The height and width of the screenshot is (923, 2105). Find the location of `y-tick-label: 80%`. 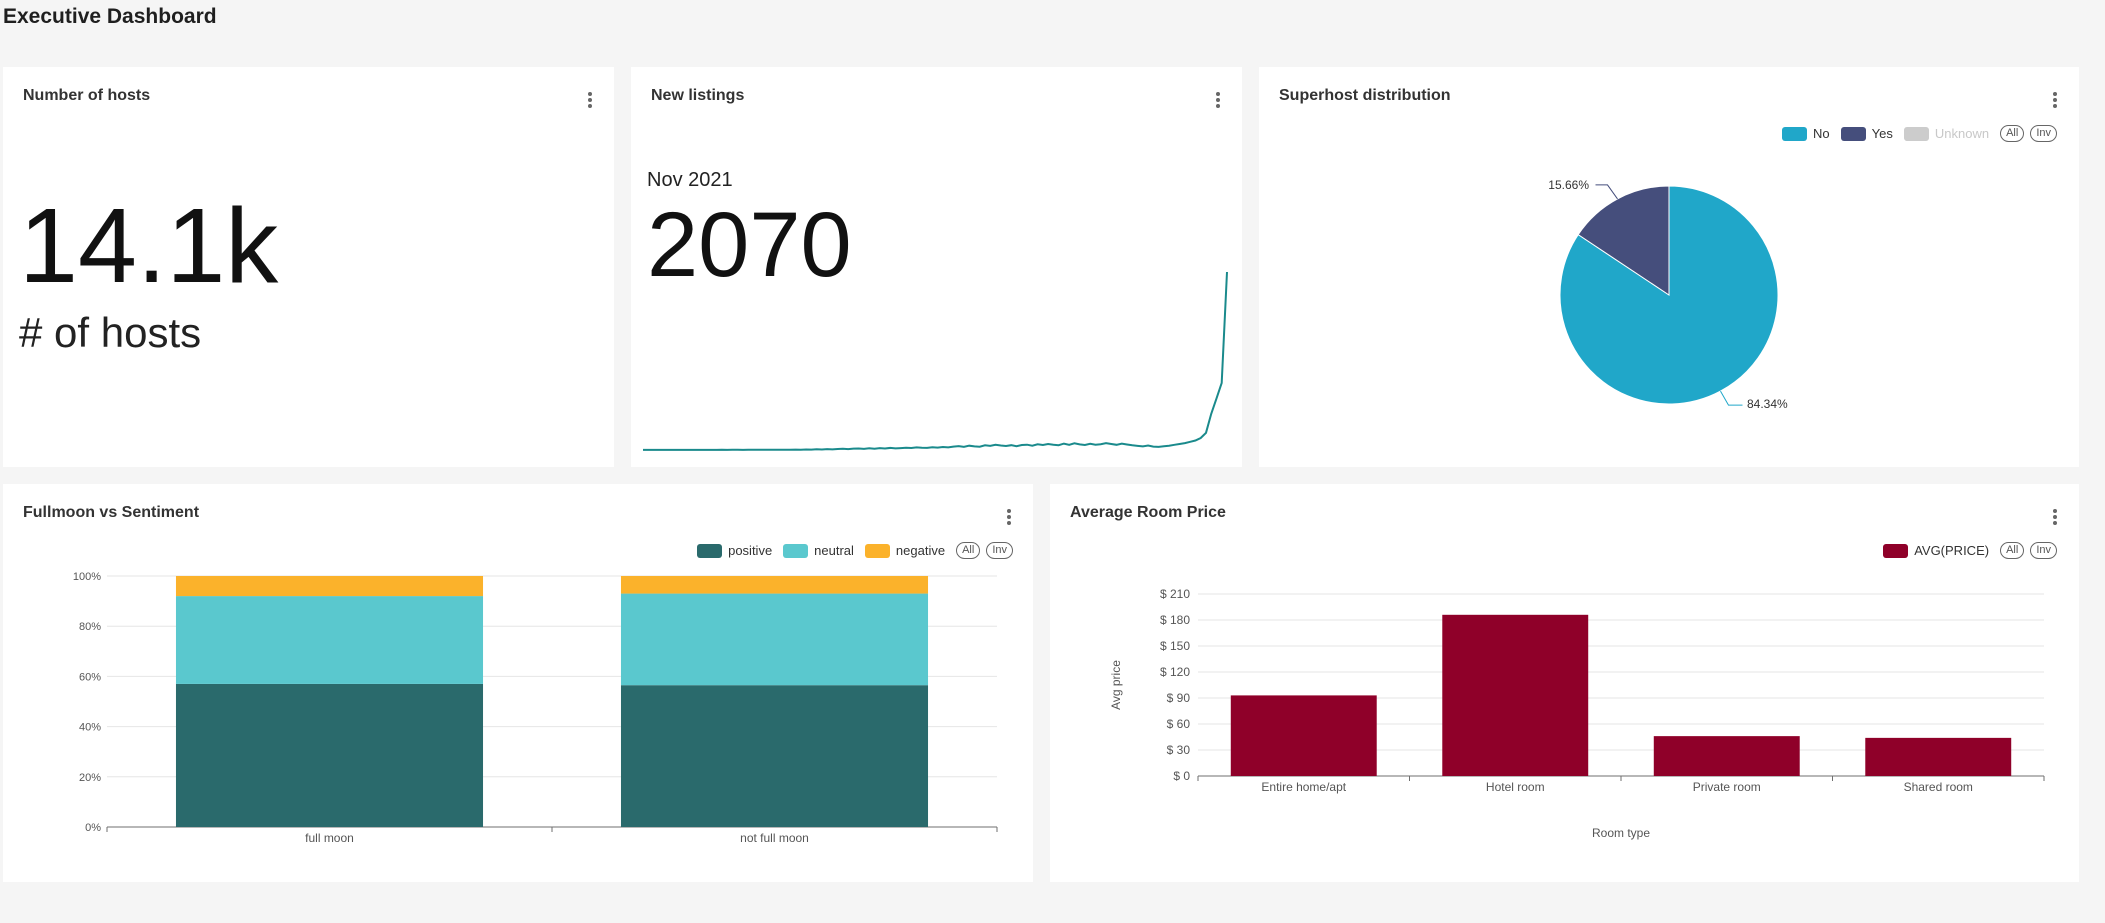

y-tick-label: 80% is located at coordinates (90, 627).